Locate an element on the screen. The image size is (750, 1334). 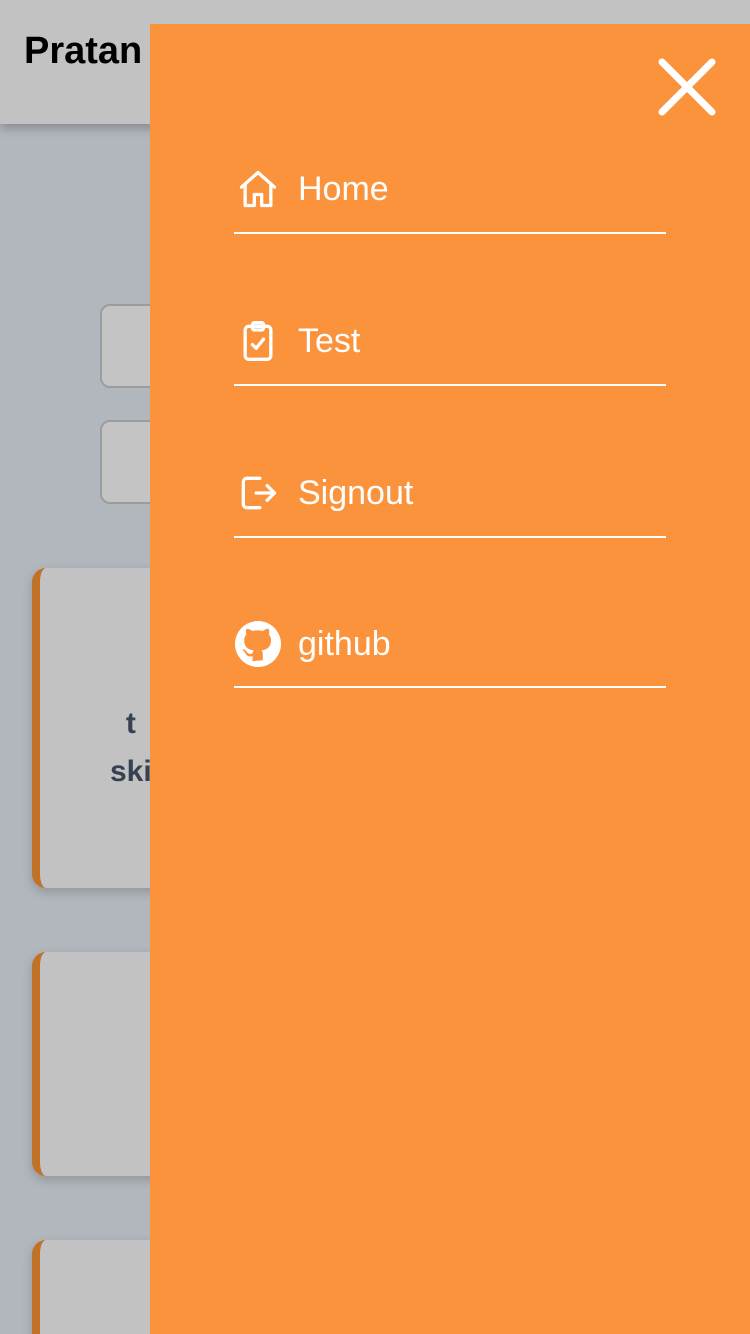
menu-item-label: Signout is located at coordinates (356, 492).